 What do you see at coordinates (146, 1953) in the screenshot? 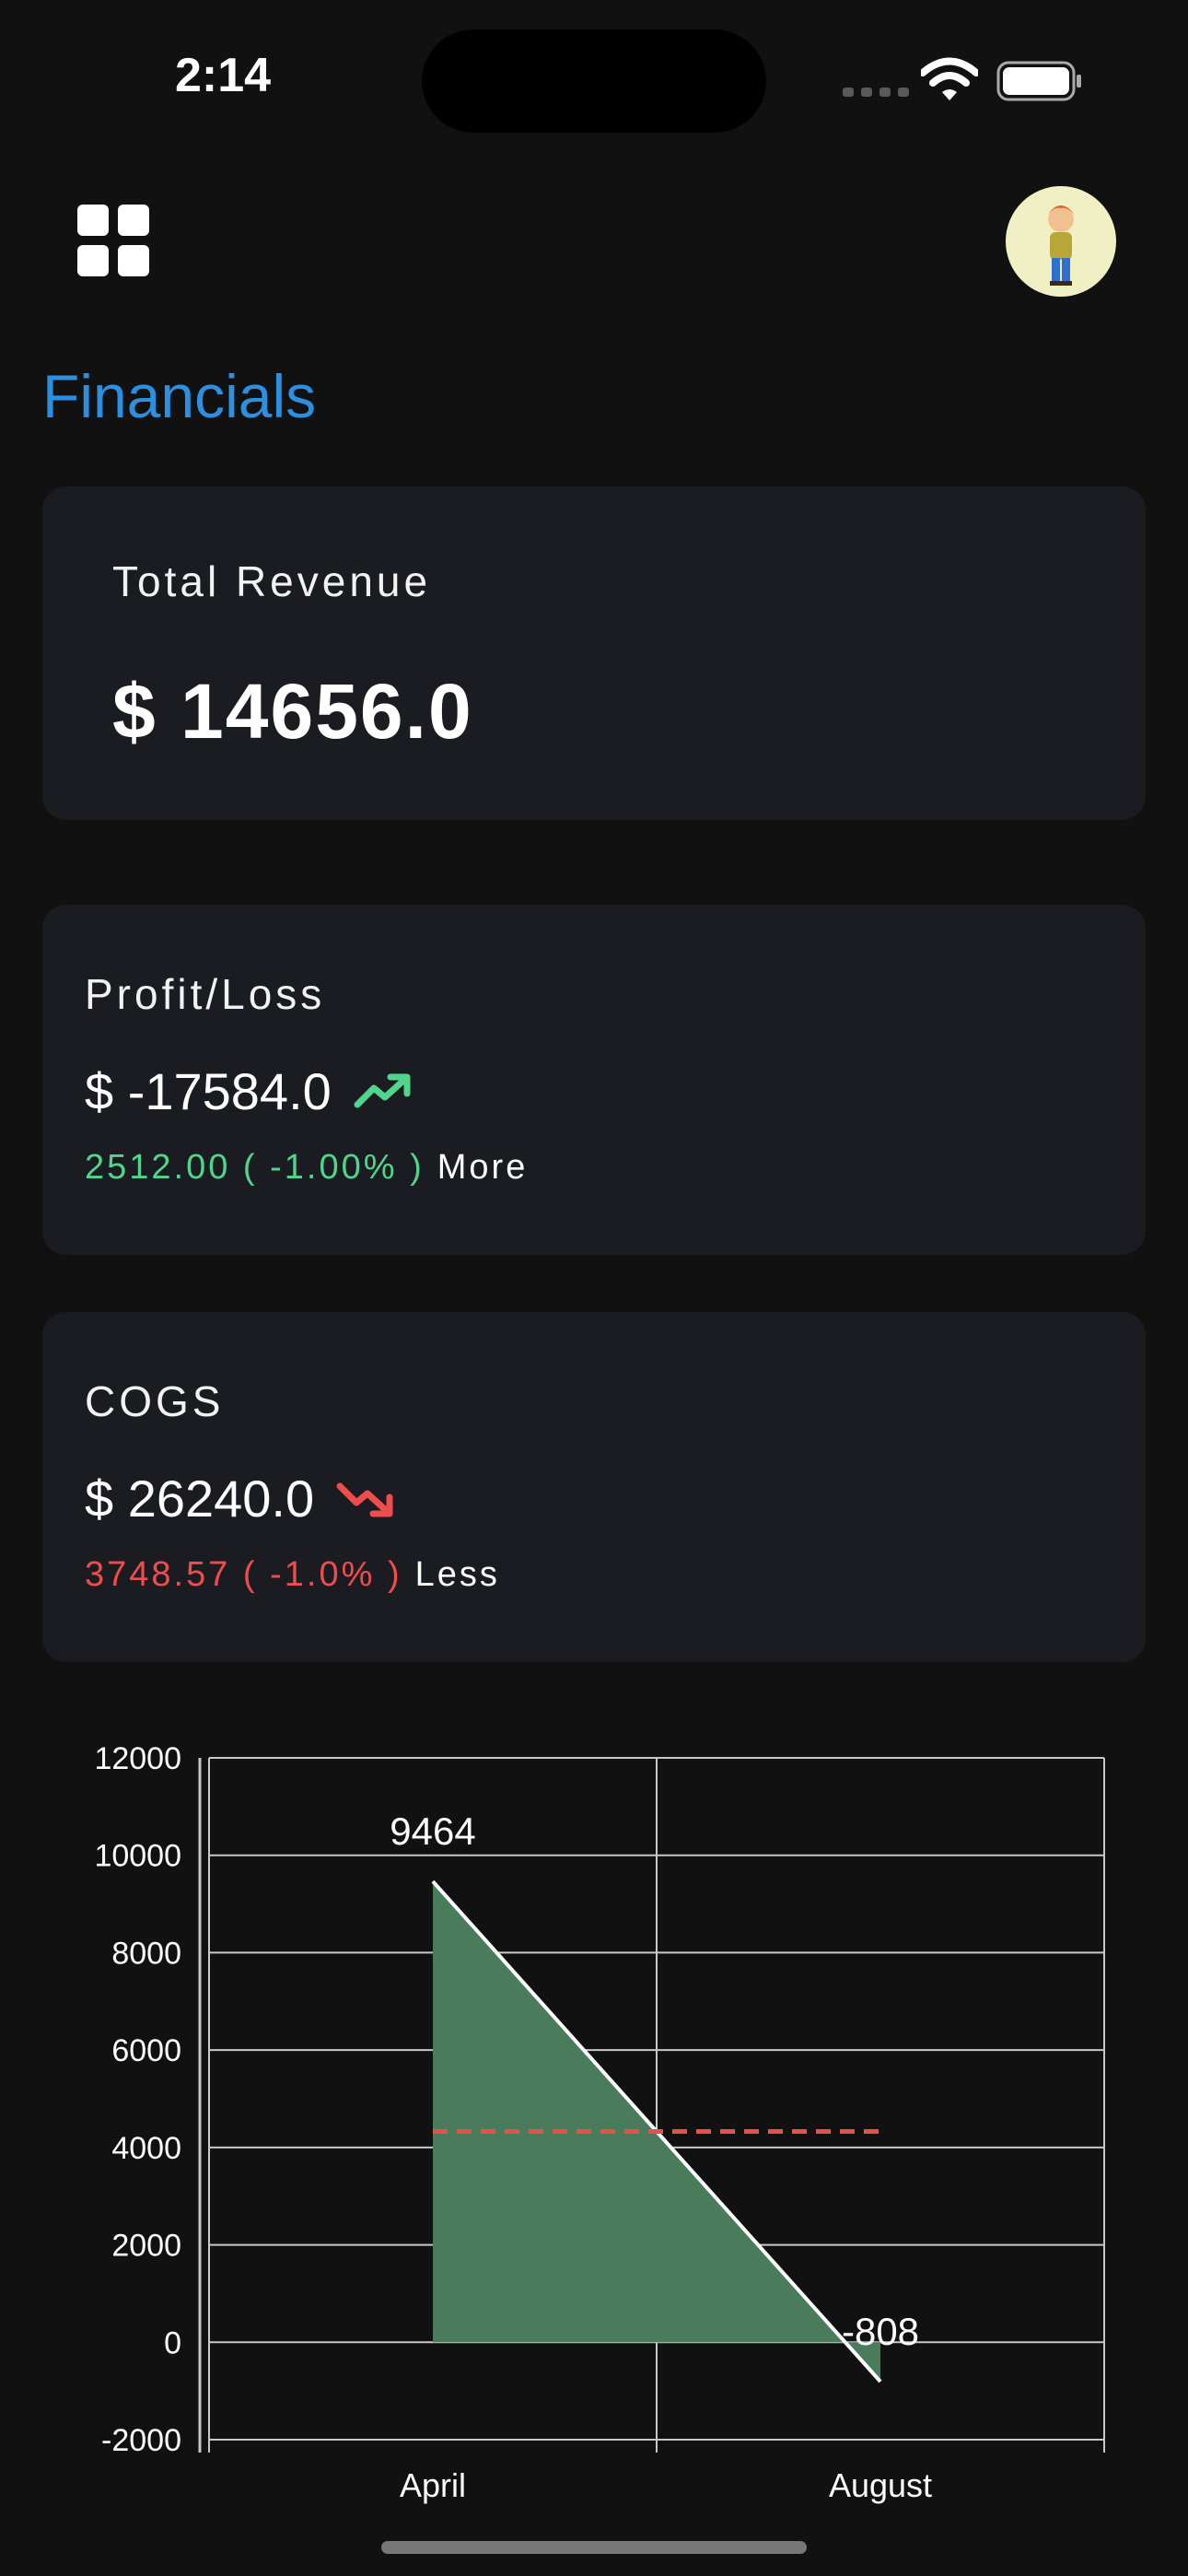
I see `y-tick-label: 8000` at bounding box center [146, 1953].